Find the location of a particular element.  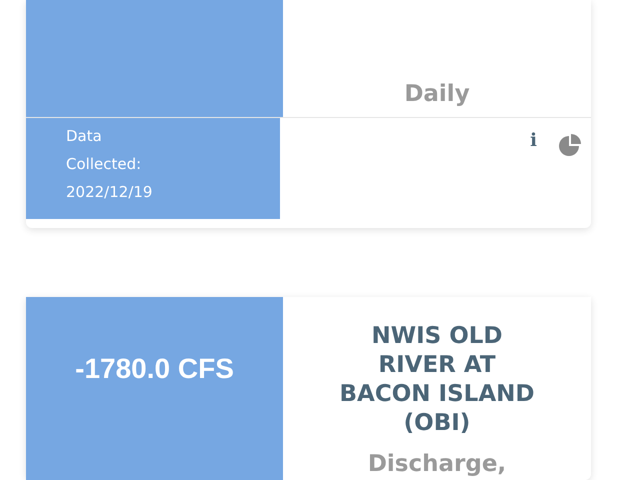

pie-chart-icon is located at coordinates (569, 146).